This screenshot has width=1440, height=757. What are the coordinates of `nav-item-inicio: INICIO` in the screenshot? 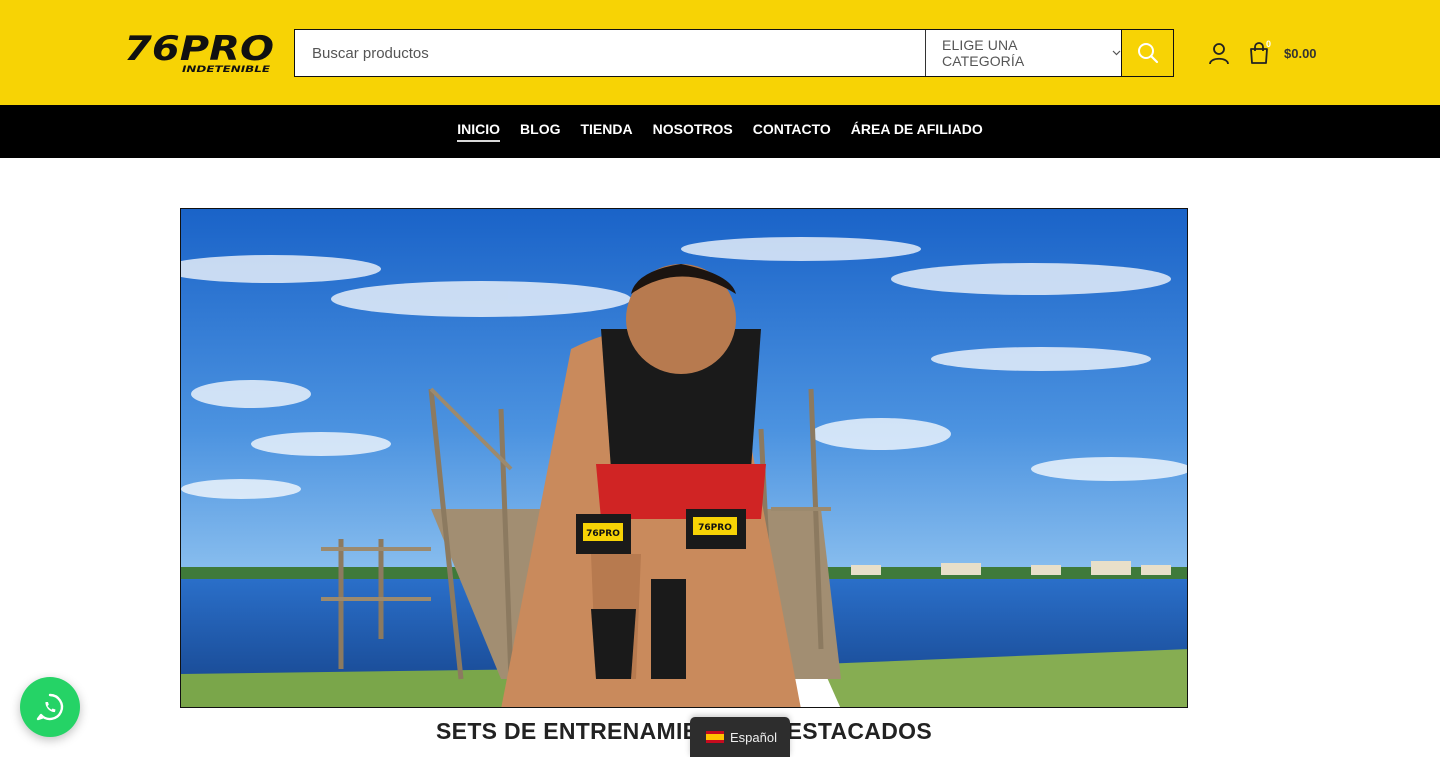 It's located at (479, 131).